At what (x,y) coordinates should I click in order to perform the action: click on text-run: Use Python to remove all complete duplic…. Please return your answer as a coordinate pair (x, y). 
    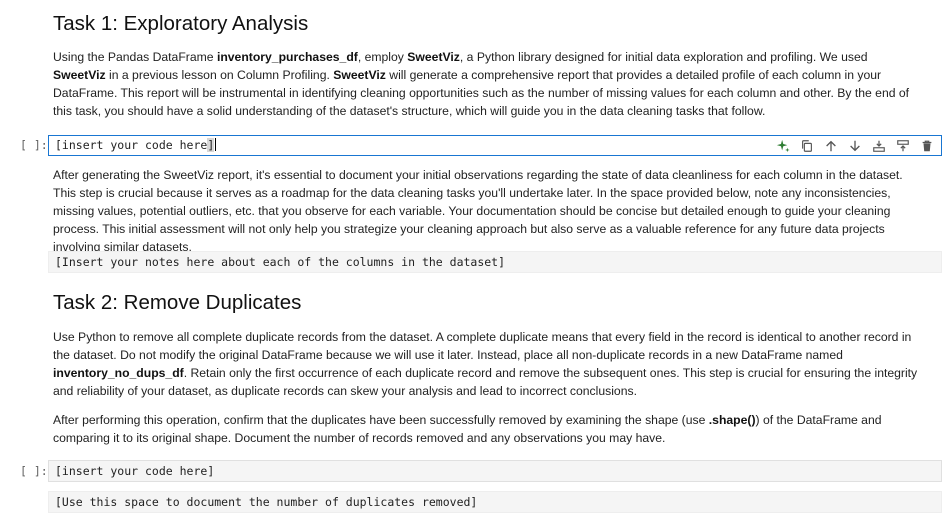
    Looking at the image, I should click on (482, 346).